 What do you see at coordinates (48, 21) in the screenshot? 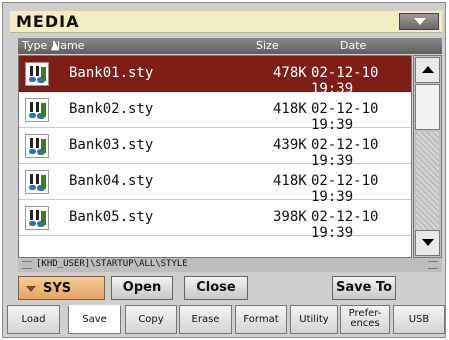
I see `window-title: MEDIA` at bounding box center [48, 21].